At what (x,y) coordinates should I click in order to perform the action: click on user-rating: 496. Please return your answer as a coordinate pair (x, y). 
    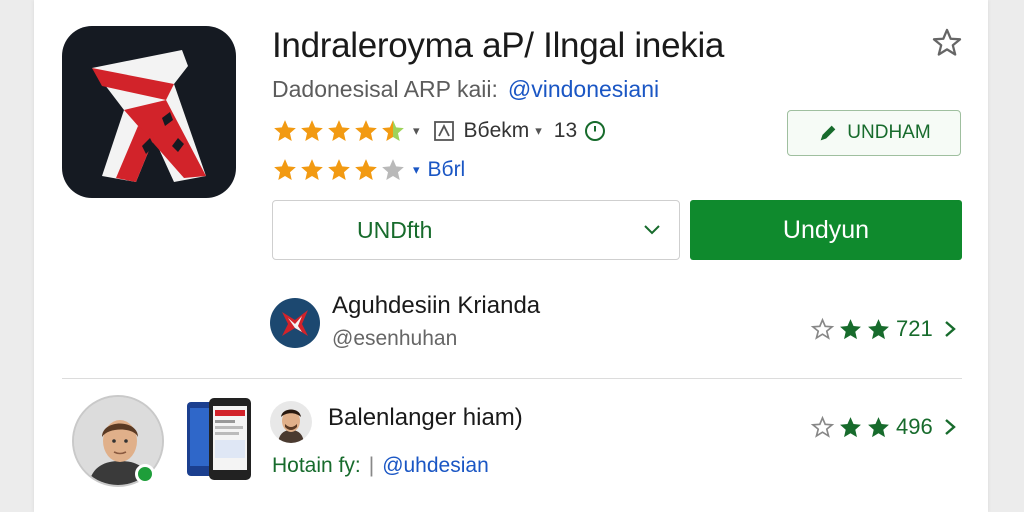
    Looking at the image, I should click on (883, 427).